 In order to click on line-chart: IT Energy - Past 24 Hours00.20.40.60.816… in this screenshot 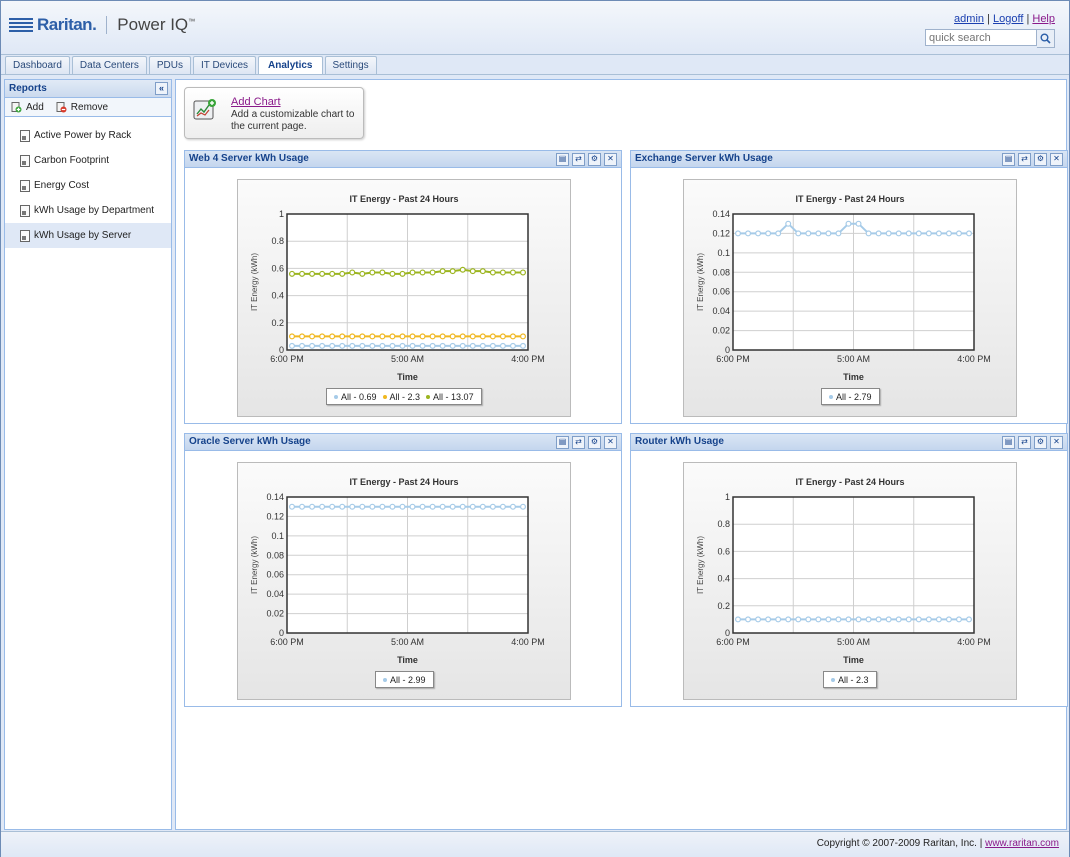, I will do `click(843, 571)`.